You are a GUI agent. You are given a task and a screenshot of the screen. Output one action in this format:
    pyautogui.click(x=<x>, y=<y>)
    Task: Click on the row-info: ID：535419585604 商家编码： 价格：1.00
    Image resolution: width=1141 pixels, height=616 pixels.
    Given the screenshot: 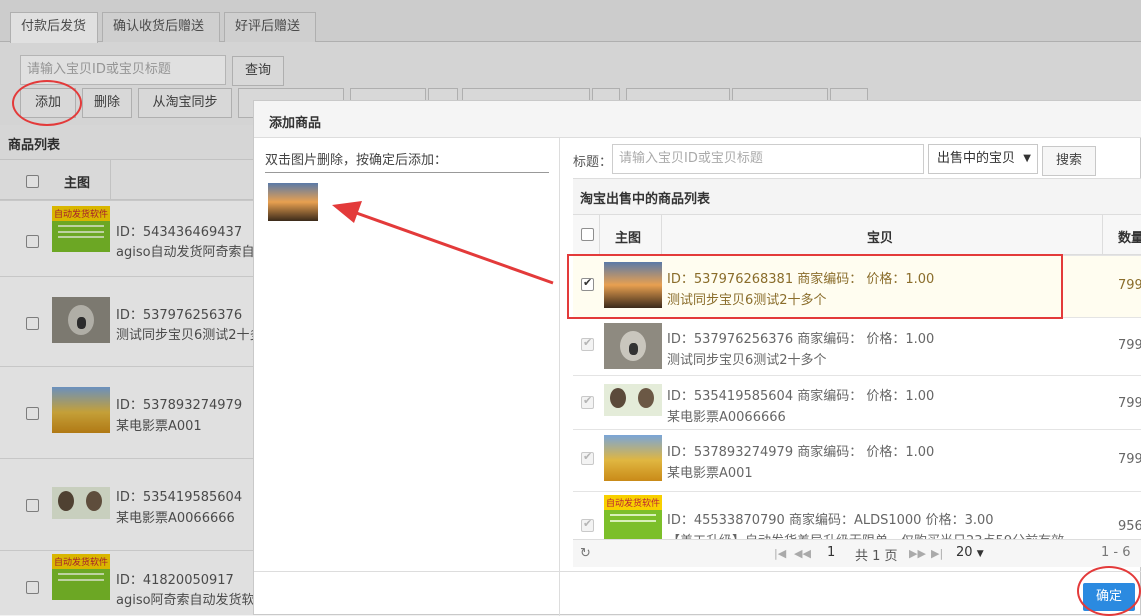 What is the action you would take?
    pyautogui.click(x=801, y=396)
    